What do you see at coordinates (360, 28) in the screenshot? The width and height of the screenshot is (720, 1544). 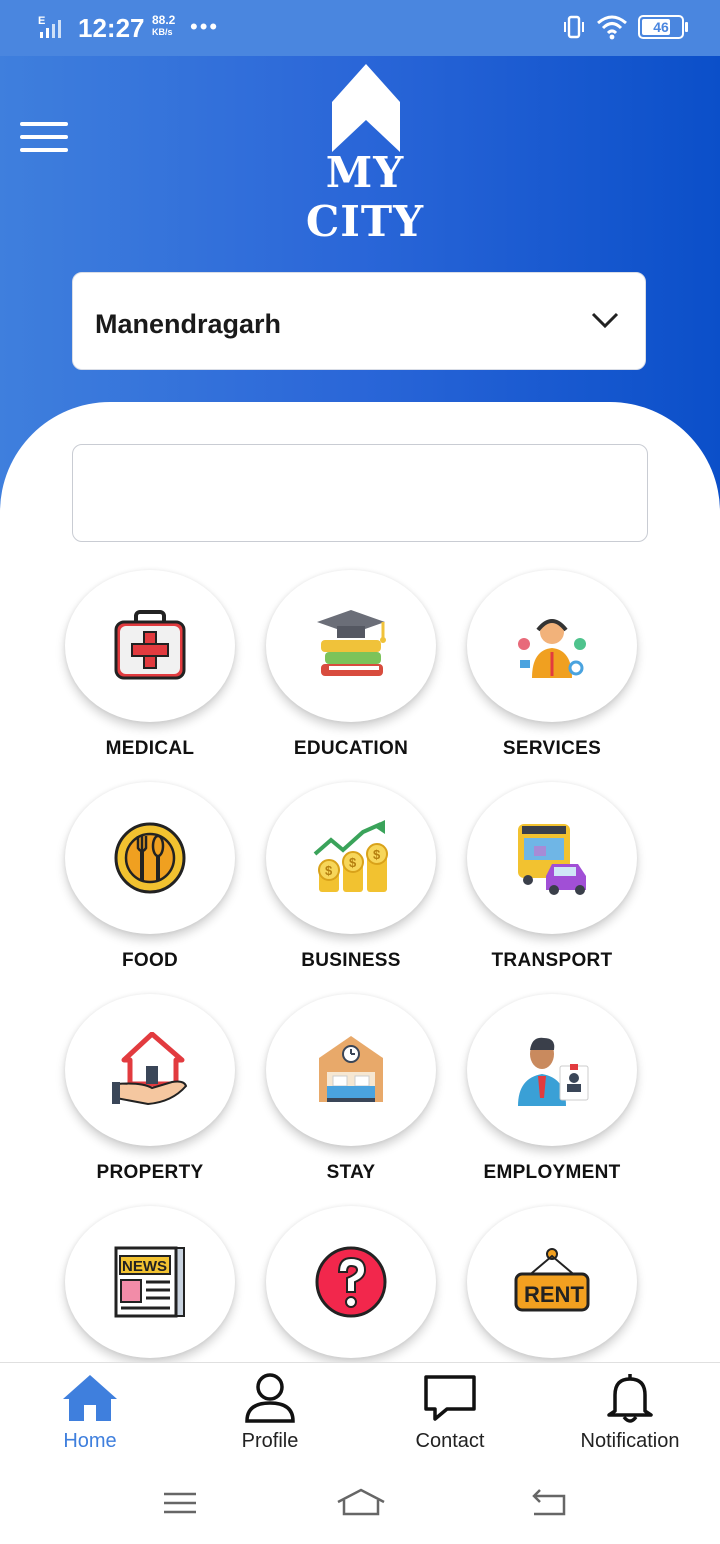 I see `status-bar: E 12:27 88.2 KB/s ••• 46` at bounding box center [360, 28].